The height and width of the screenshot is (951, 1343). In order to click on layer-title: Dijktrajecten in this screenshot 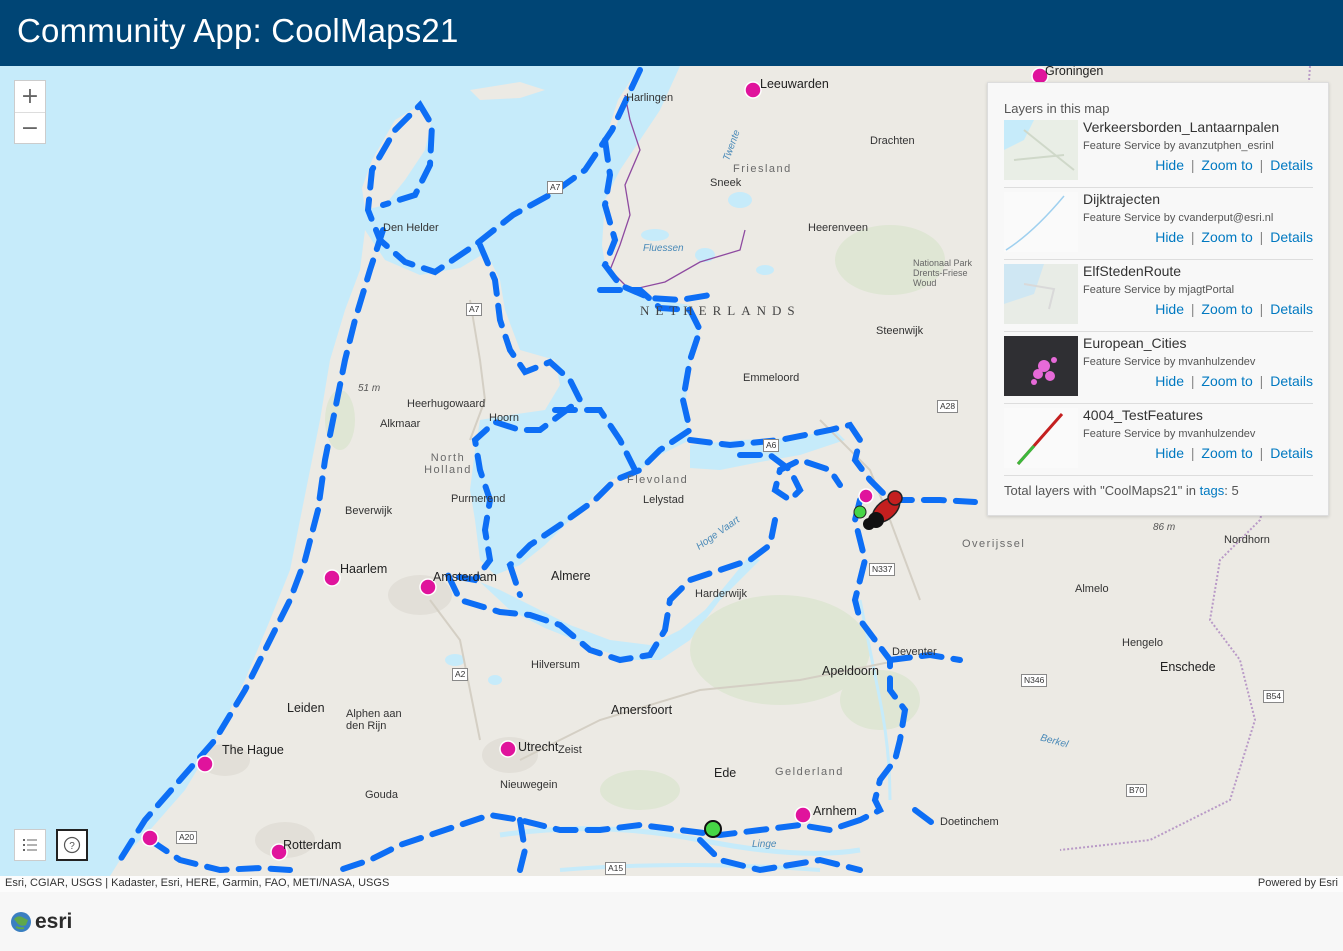, I will do `click(1122, 199)`.